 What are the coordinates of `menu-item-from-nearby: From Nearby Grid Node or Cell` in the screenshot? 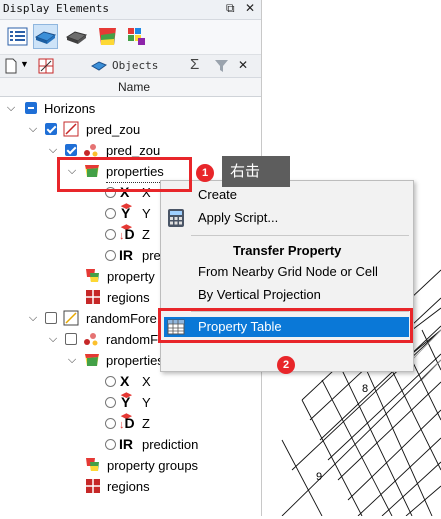 It's located at (288, 271).